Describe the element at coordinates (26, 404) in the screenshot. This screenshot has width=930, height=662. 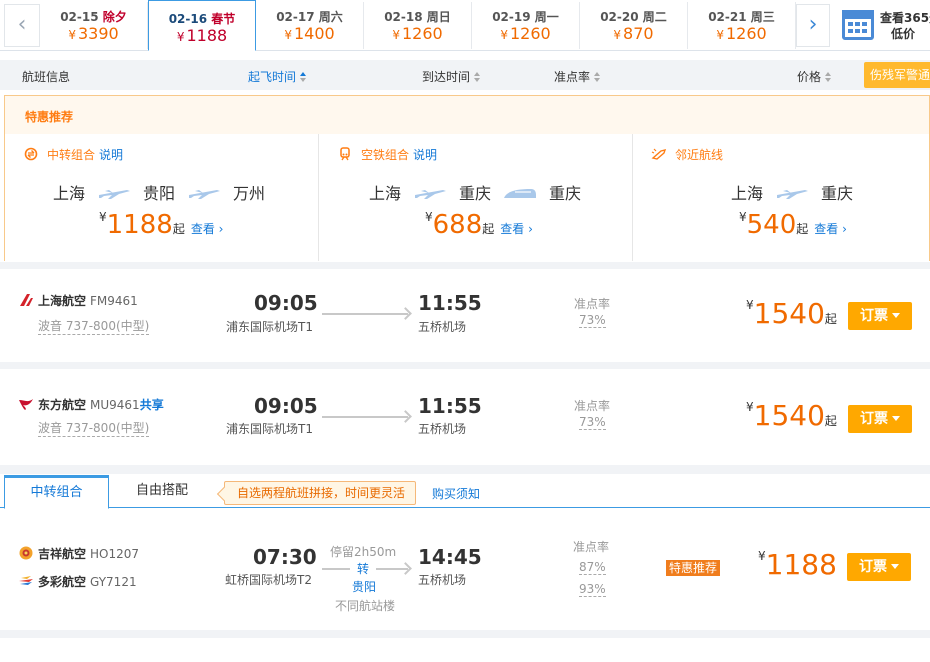
I see `china-eastern-logo-icon` at that location.